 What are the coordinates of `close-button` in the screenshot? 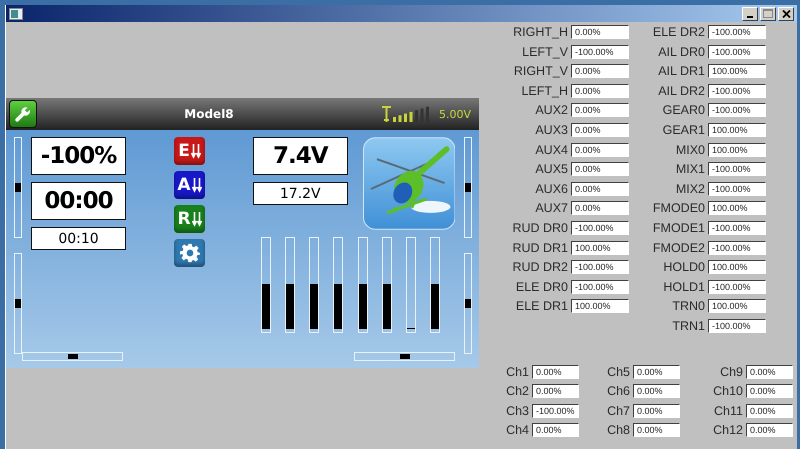 It's located at (786, 13).